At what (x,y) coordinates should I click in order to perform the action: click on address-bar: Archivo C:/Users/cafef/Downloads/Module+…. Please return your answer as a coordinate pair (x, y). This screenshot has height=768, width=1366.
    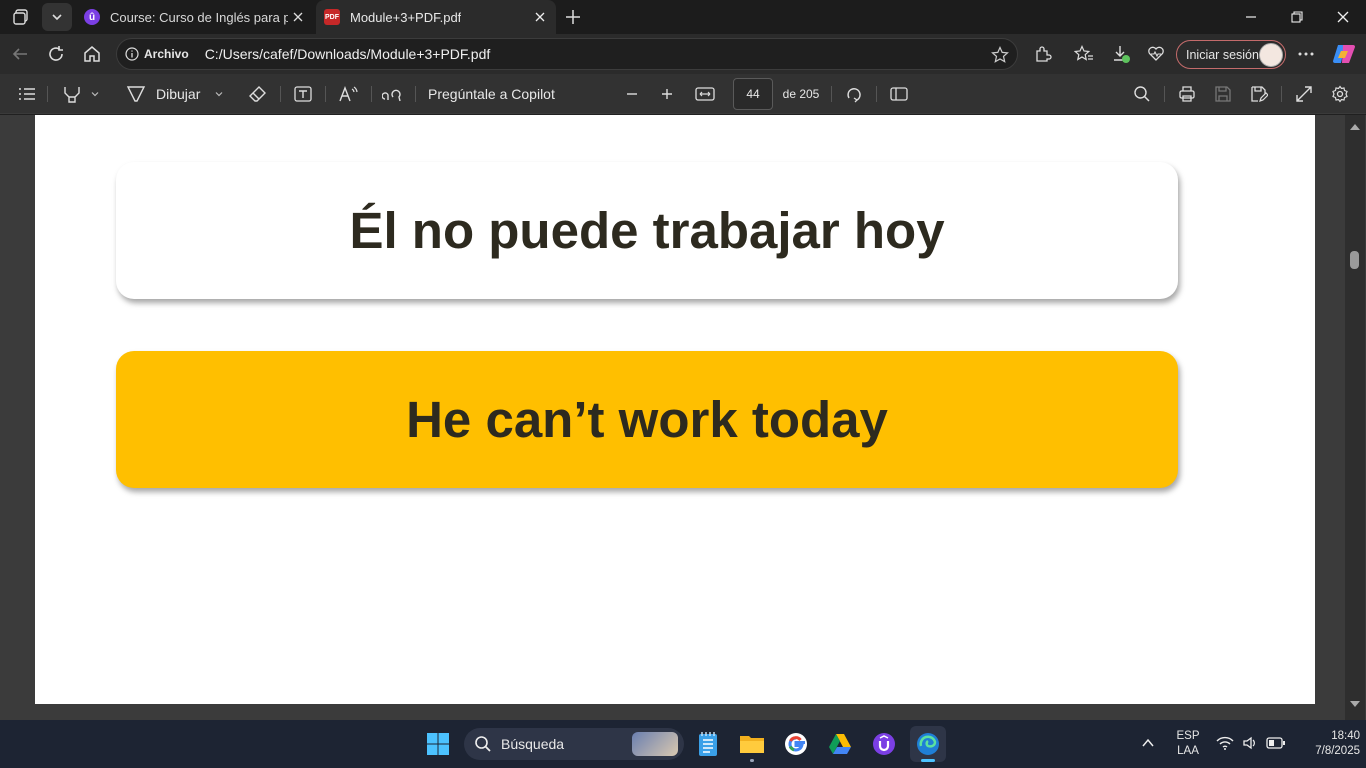
    Looking at the image, I should click on (567, 54).